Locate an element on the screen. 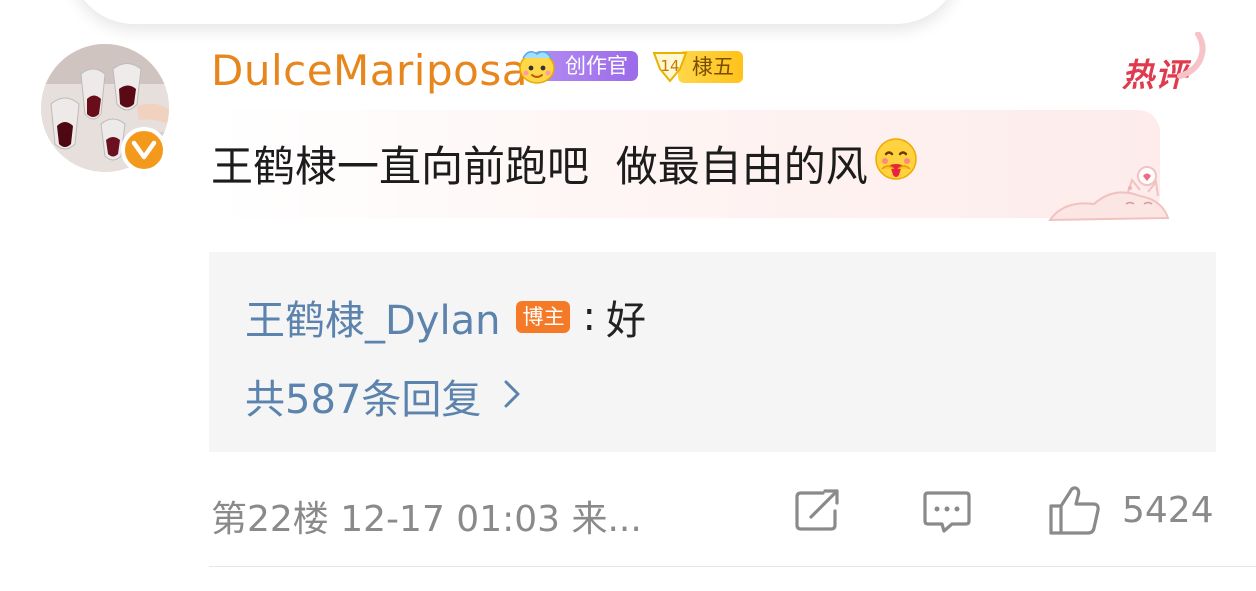 The image size is (1256, 591). reply-author: 王鹤棣_Dylan is located at coordinates (372, 317).